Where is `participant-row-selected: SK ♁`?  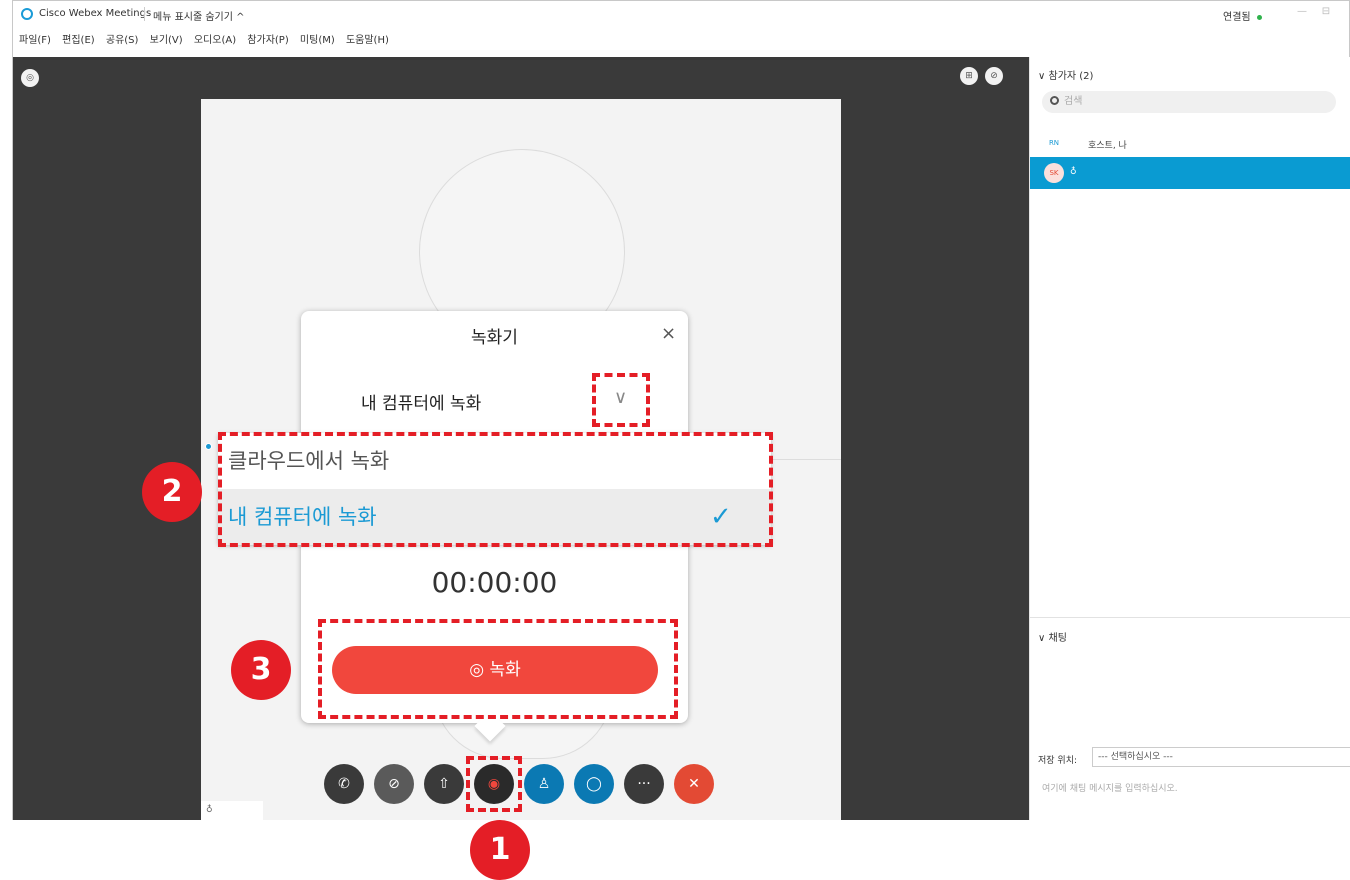 participant-row-selected: SK ♁ is located at coordinates (1190, 173).